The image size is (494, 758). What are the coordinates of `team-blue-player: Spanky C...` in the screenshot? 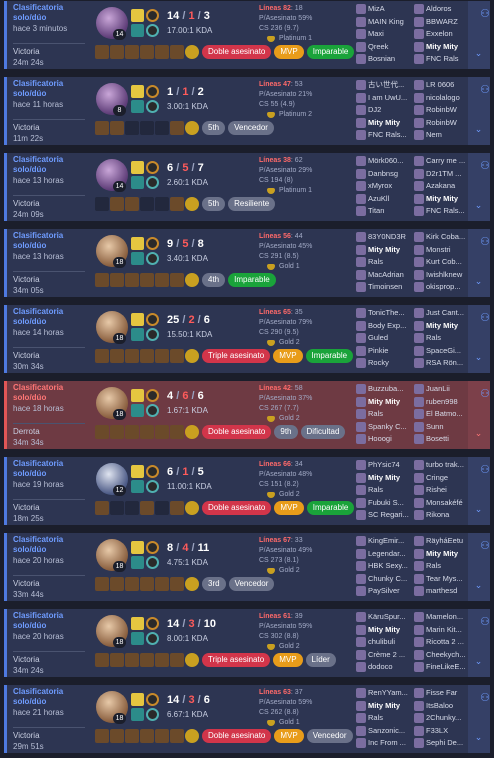 It's located at (384, 427).